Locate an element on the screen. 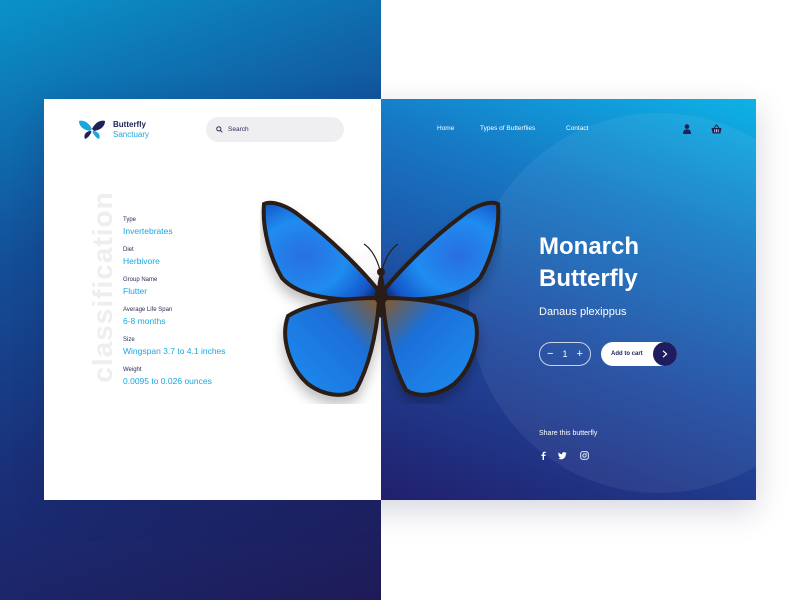 The width and height of the screenshot is (800, 600). search-placeholder: Search is located at coordinates (238, 129).